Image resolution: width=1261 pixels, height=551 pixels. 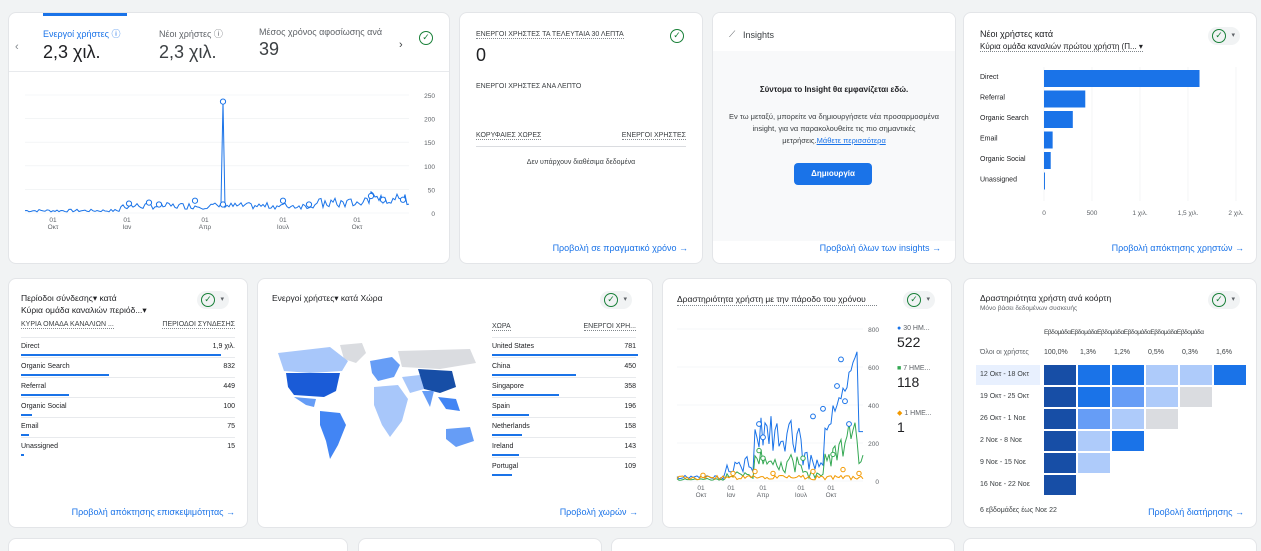 What do you see at coordinates (620, 248) in the screenshot?
I see `realtime-link: Προβολή σε πραγματικό χρόνο →` at bounding box center [620, 248].